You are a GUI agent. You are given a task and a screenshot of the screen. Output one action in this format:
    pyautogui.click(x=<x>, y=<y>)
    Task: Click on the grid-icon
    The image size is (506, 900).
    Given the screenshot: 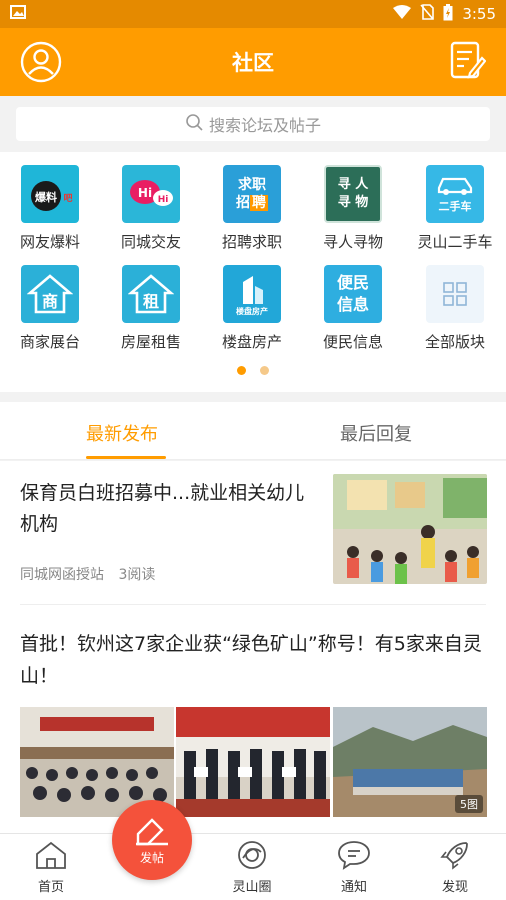 What is the action you would take?
    pyautogui.click(x=455, y=294)
    